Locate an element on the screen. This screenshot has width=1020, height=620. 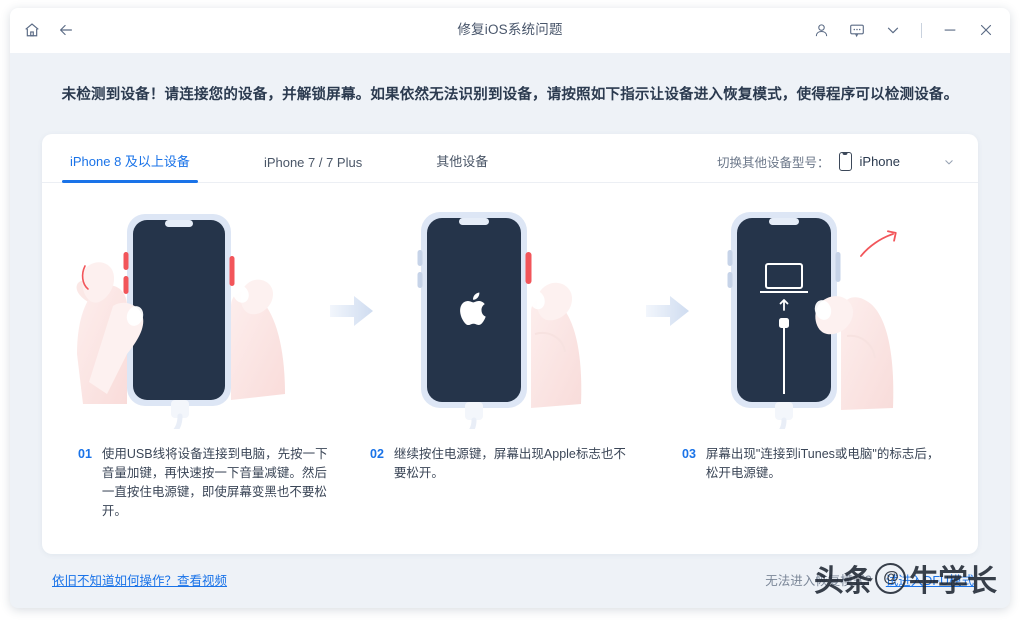
user-icon is located at coordinates (821, 30).